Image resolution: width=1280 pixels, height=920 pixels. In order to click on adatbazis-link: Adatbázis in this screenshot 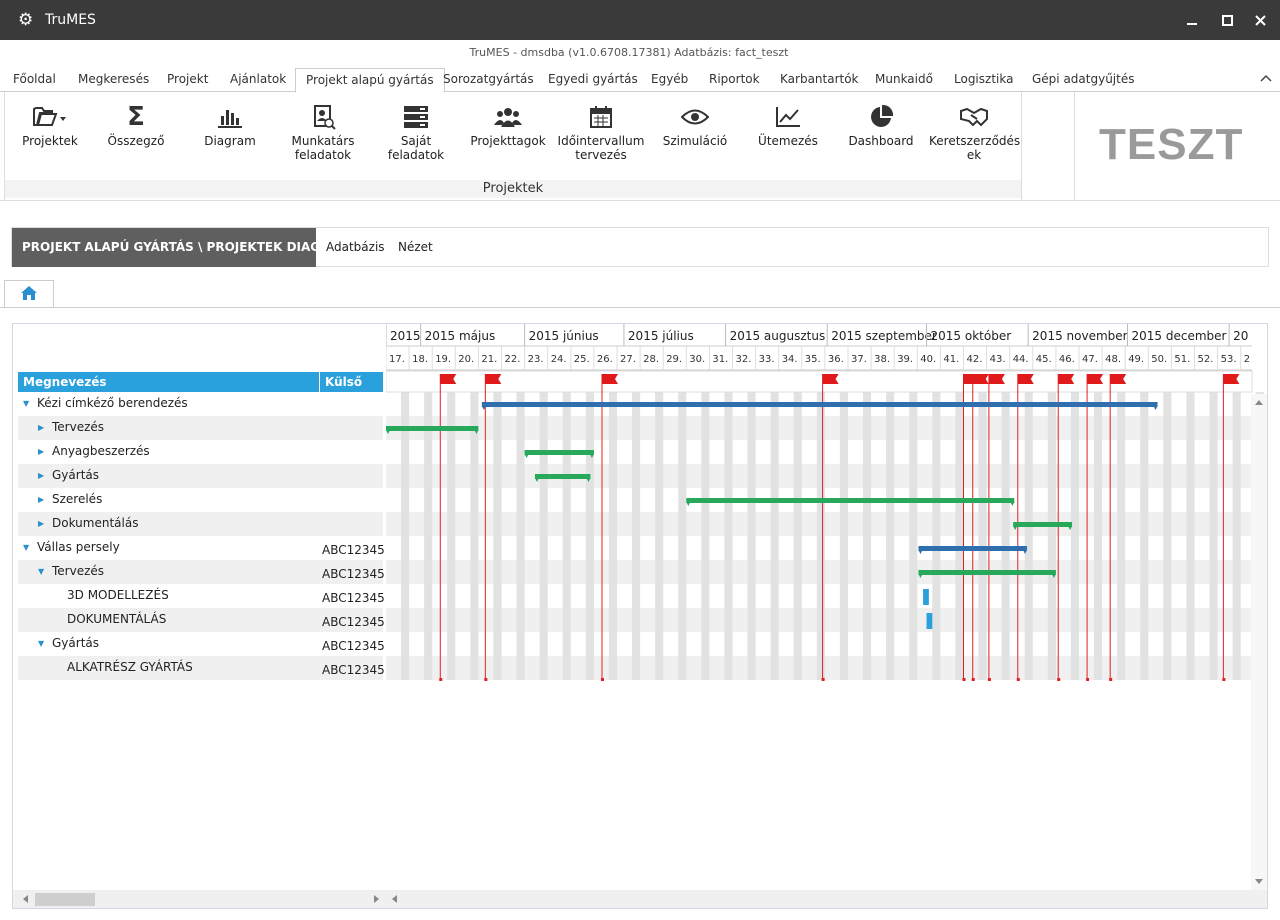, I will do `click(355, 247)`.